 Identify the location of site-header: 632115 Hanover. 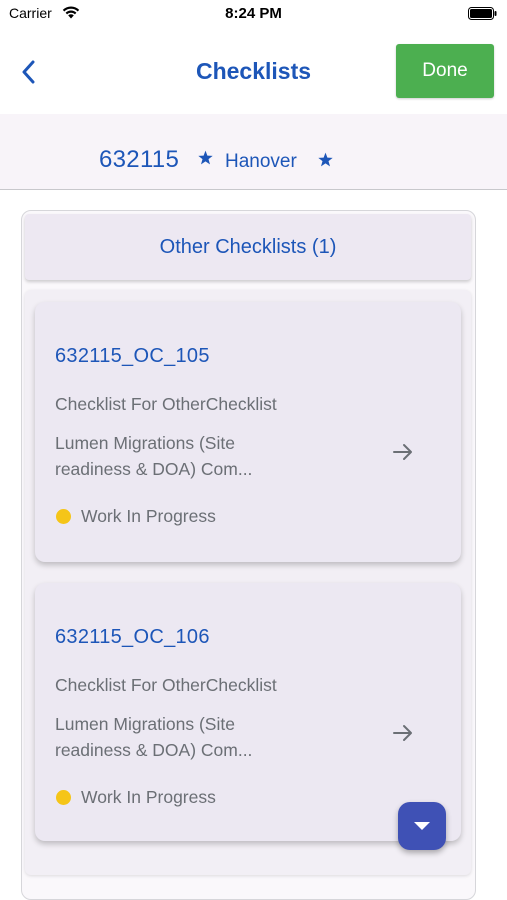
(253, 152).